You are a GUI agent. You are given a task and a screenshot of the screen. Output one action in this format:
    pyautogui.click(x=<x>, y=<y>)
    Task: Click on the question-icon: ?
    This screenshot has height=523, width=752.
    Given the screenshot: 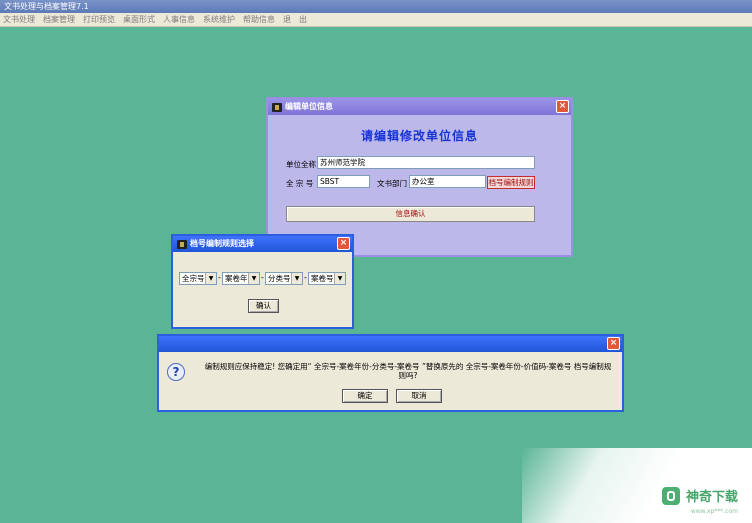 What is the action you would take?
    pyautogui.click(x=176, y=372)
    